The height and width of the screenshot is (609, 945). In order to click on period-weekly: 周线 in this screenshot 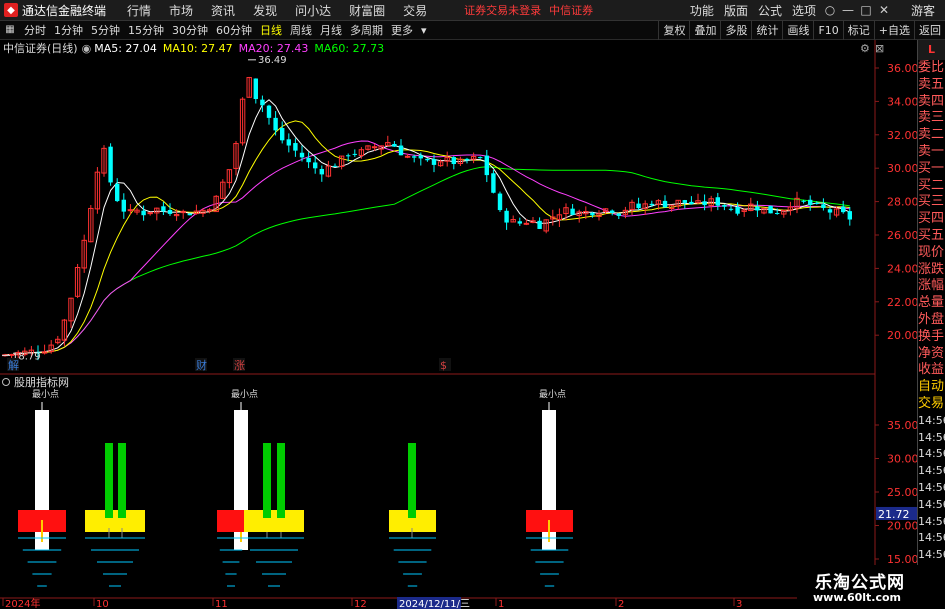, I will do `click(301, 30)`.